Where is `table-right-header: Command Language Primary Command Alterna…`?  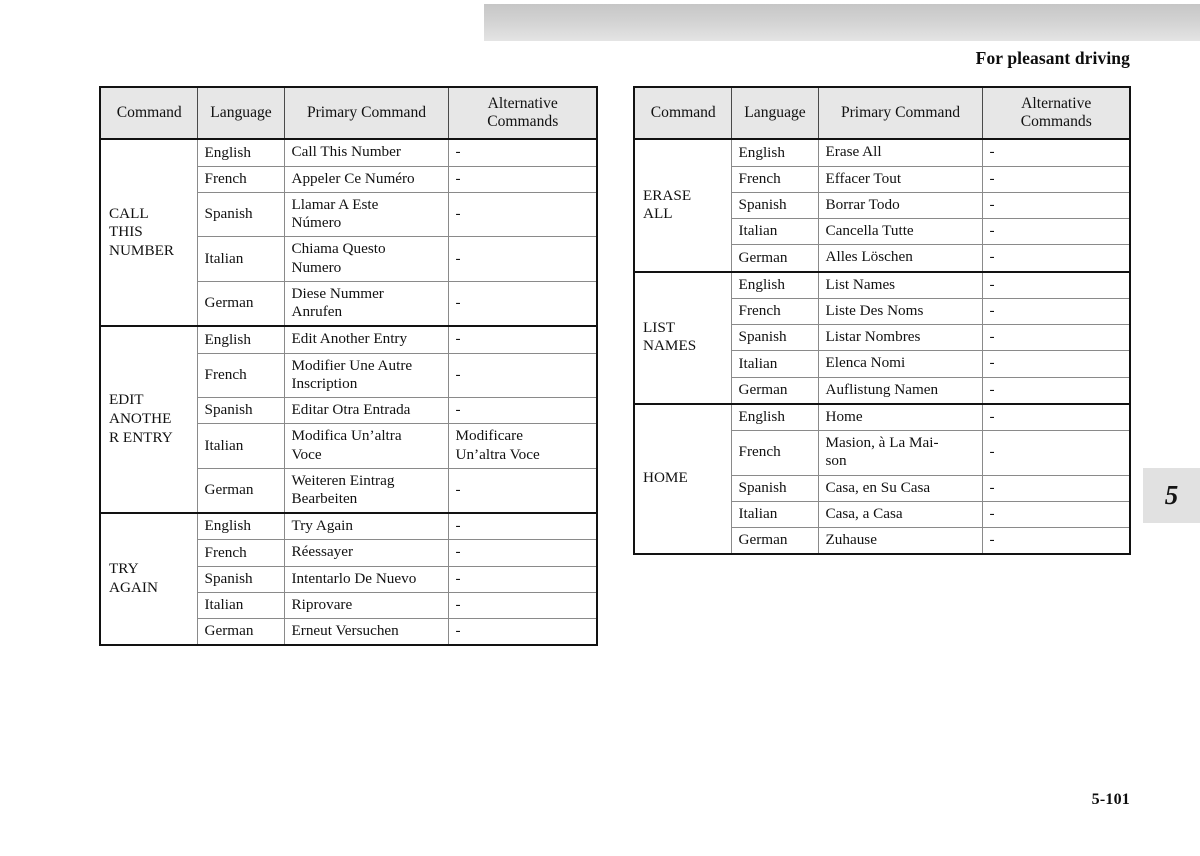
table-right-header: Command Language Primary Command Alterna… is located at coordinates (882, 114).